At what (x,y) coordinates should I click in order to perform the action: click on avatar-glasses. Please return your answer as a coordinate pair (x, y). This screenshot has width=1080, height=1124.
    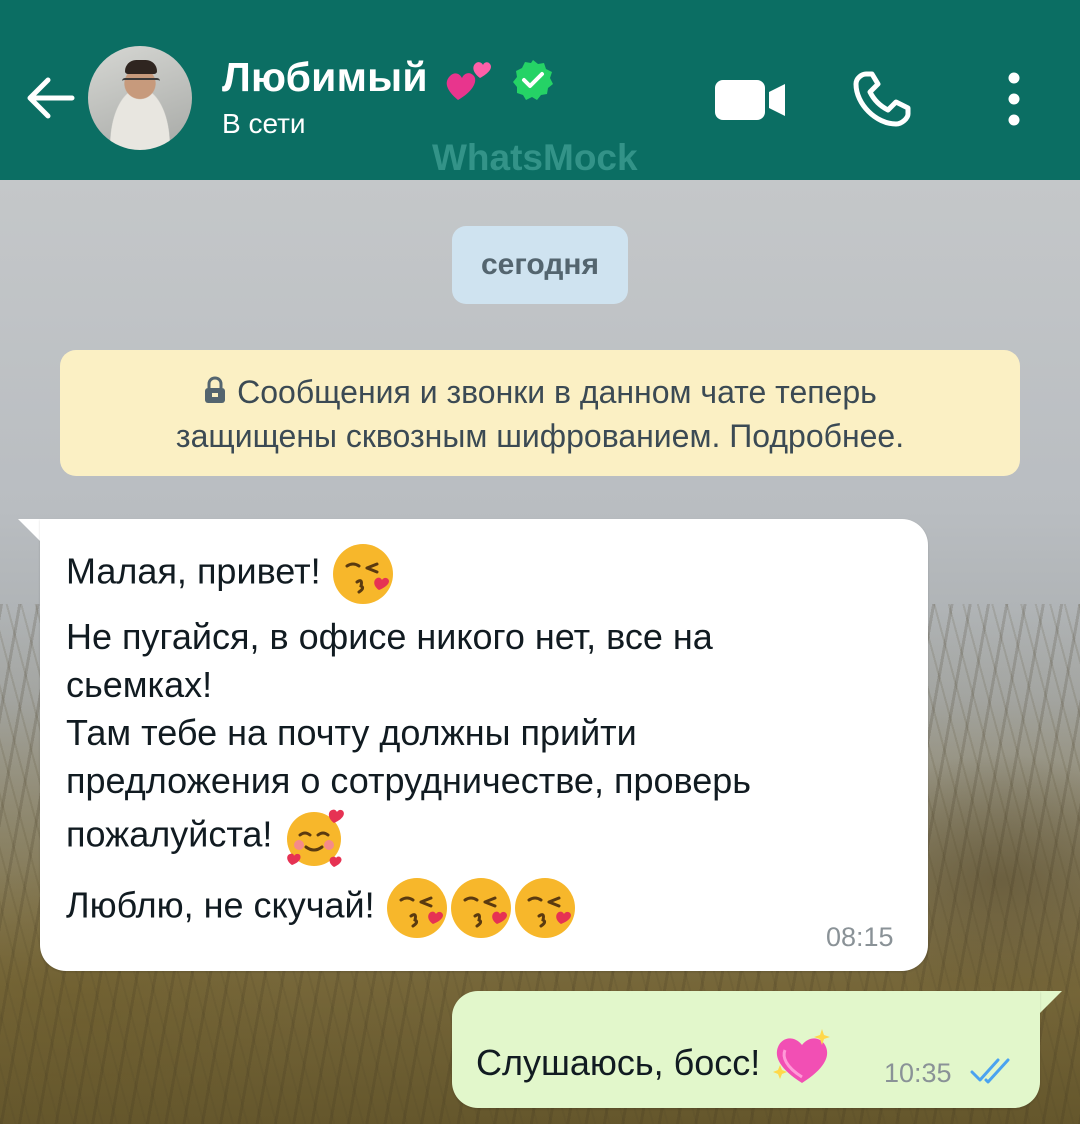
    Looking at the image, I should click on (141, 83).